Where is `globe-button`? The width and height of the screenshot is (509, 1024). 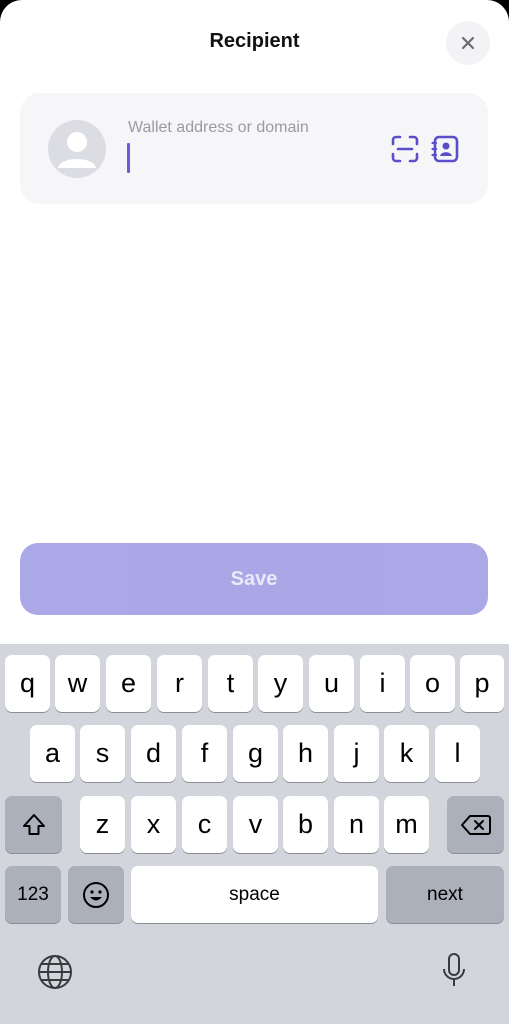
globe-button is located at coordinates (55, 972).